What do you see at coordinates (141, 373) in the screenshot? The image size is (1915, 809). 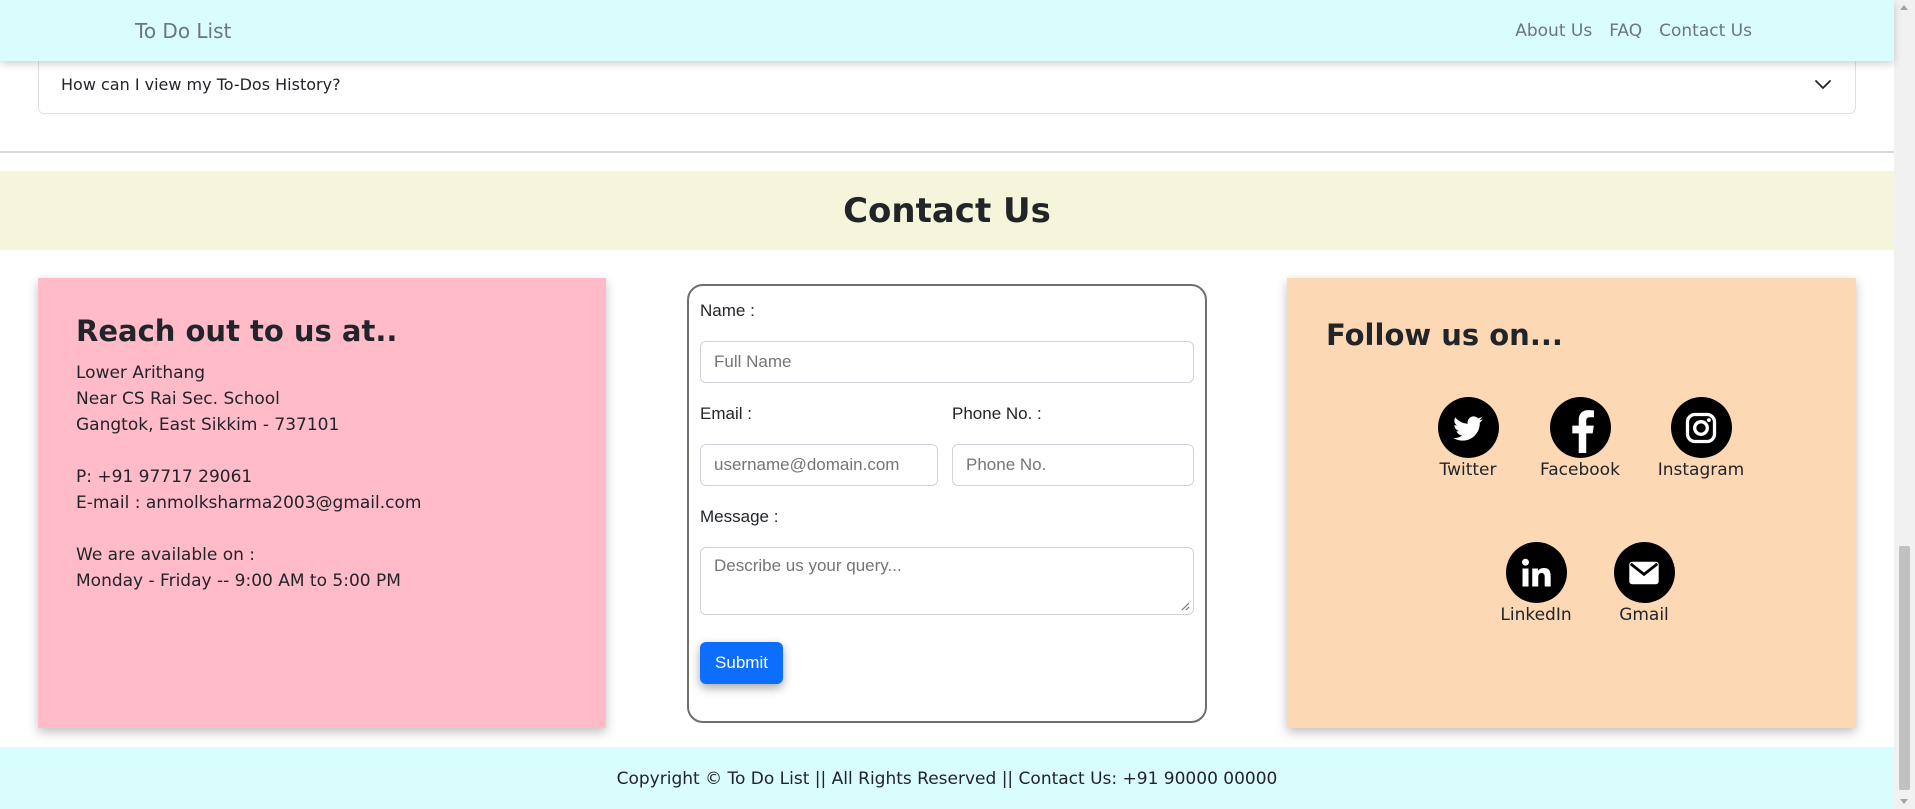 I see `address-line-1: Lower Arithang` at bounding box center [141, 373].